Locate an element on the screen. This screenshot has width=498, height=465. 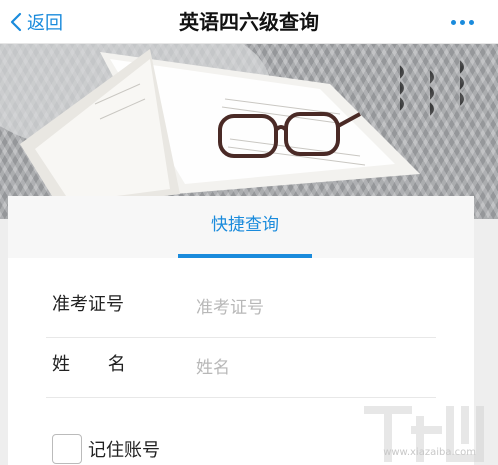
tab-label: 快捷查询 is located at coordinates (245, 225).